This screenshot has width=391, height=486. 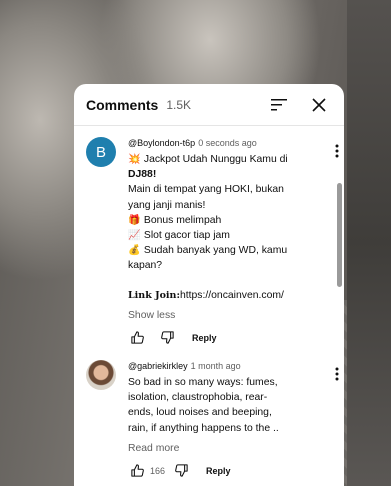 I want to click on comment-blank-line, so click(x=219, y=281).